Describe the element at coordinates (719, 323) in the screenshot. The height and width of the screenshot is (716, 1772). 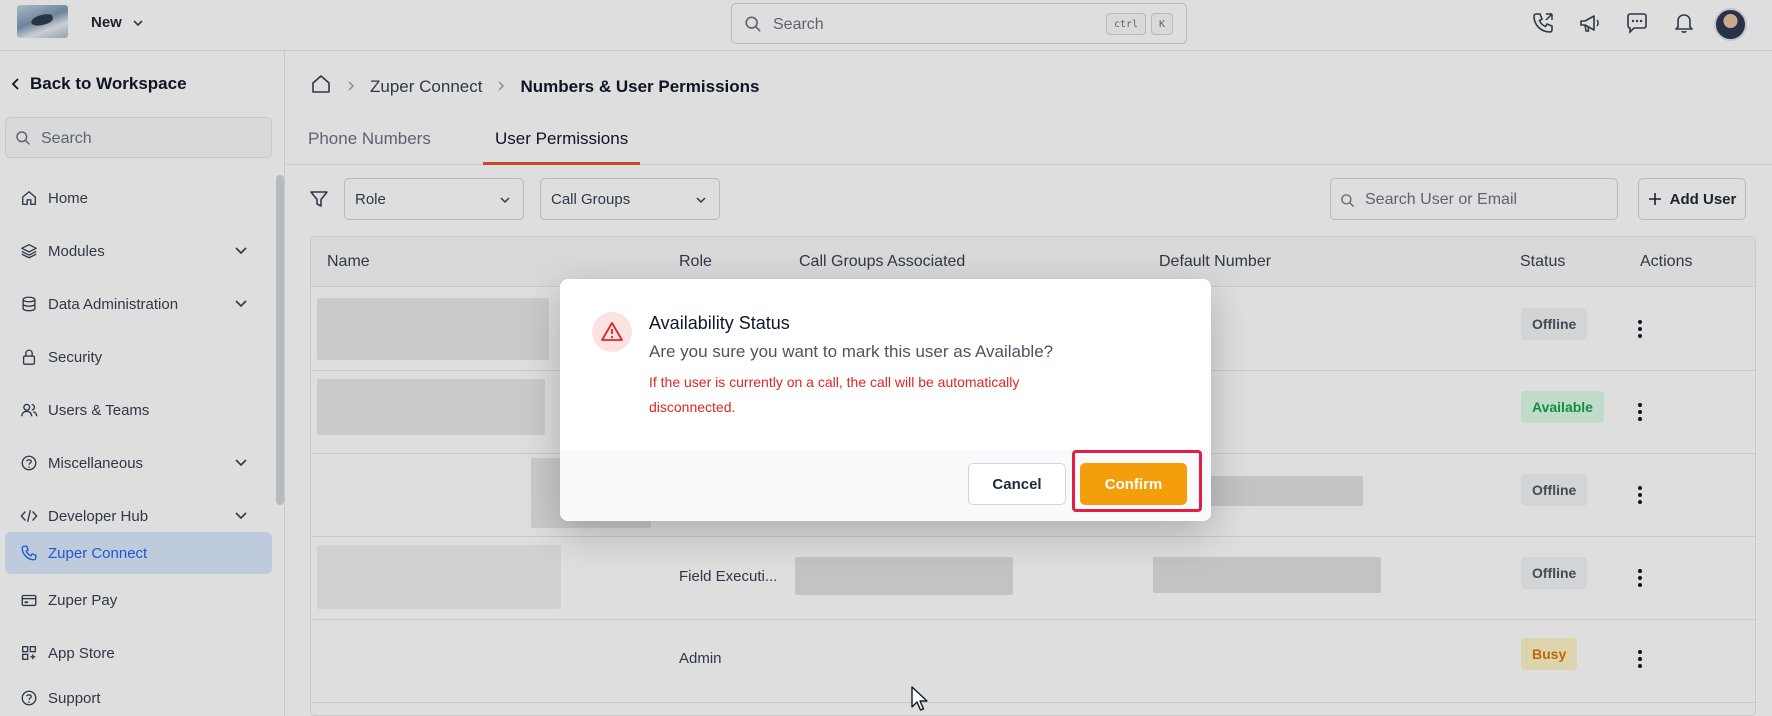
I see `dialog-title: Availability Status` at that location.